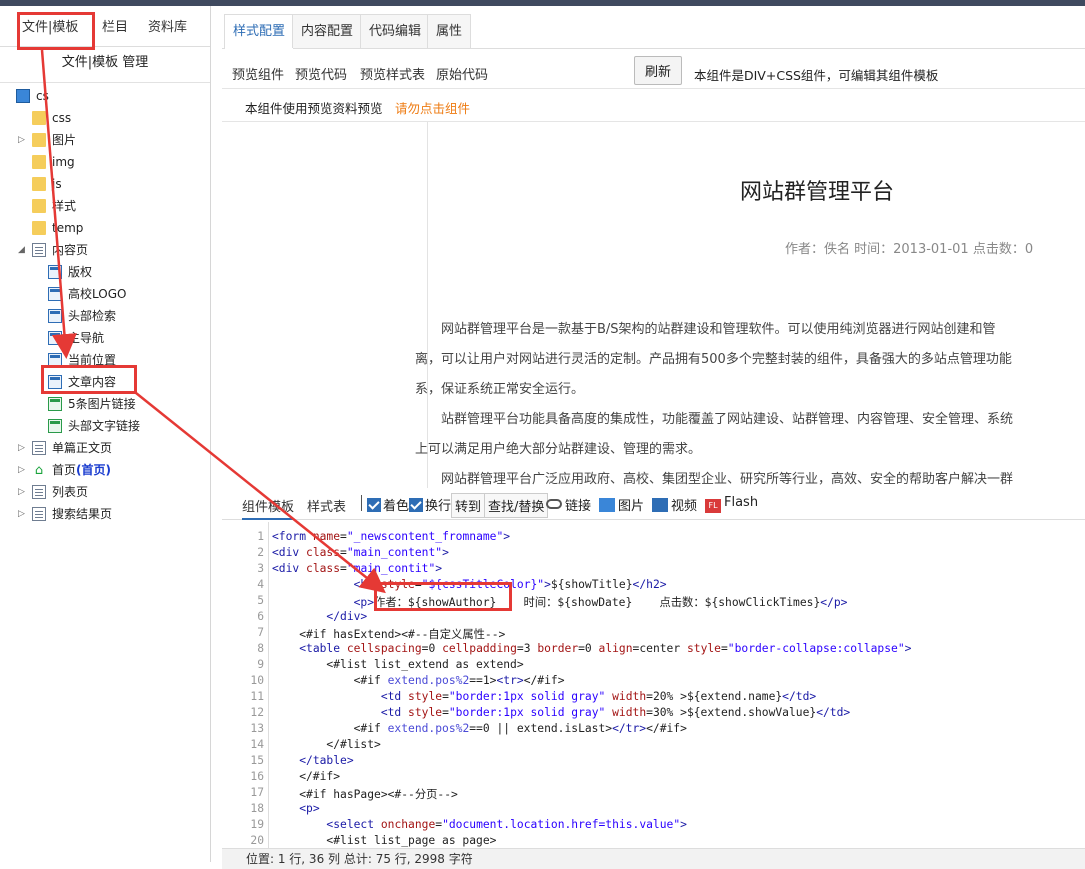 The width and height of the screenshot is (1085, 869). What do you see at coordinates (621, 504) in the screenshot?
I see `insert-image-button: 图片` at bounding box center [621, 504].